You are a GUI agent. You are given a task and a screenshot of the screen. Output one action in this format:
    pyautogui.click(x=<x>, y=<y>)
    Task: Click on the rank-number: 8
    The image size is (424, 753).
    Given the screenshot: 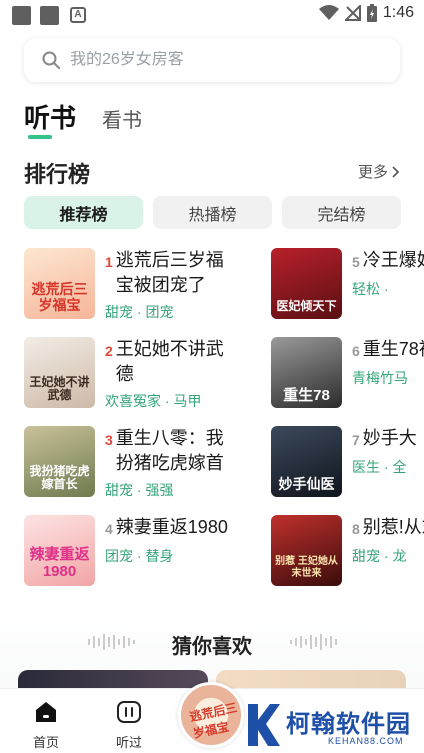 What is the action you would take?
    pyautogui.click(x=356, y=529)
    